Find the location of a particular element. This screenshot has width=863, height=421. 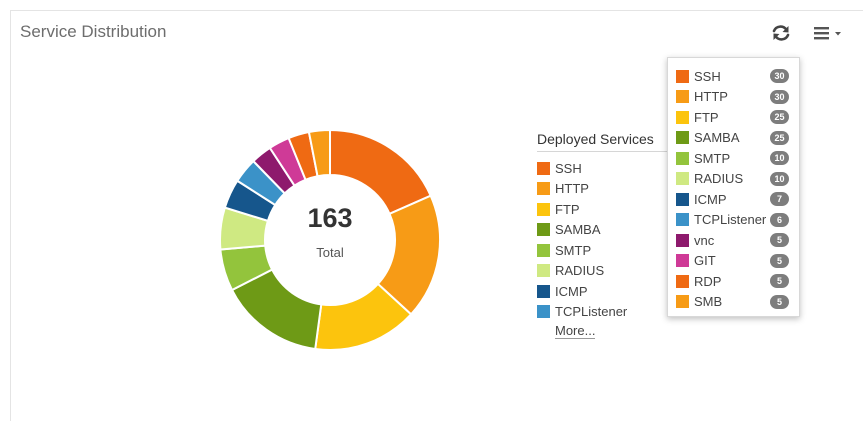

dropdown-label: RADIUS is located at coordinates (719, 179).